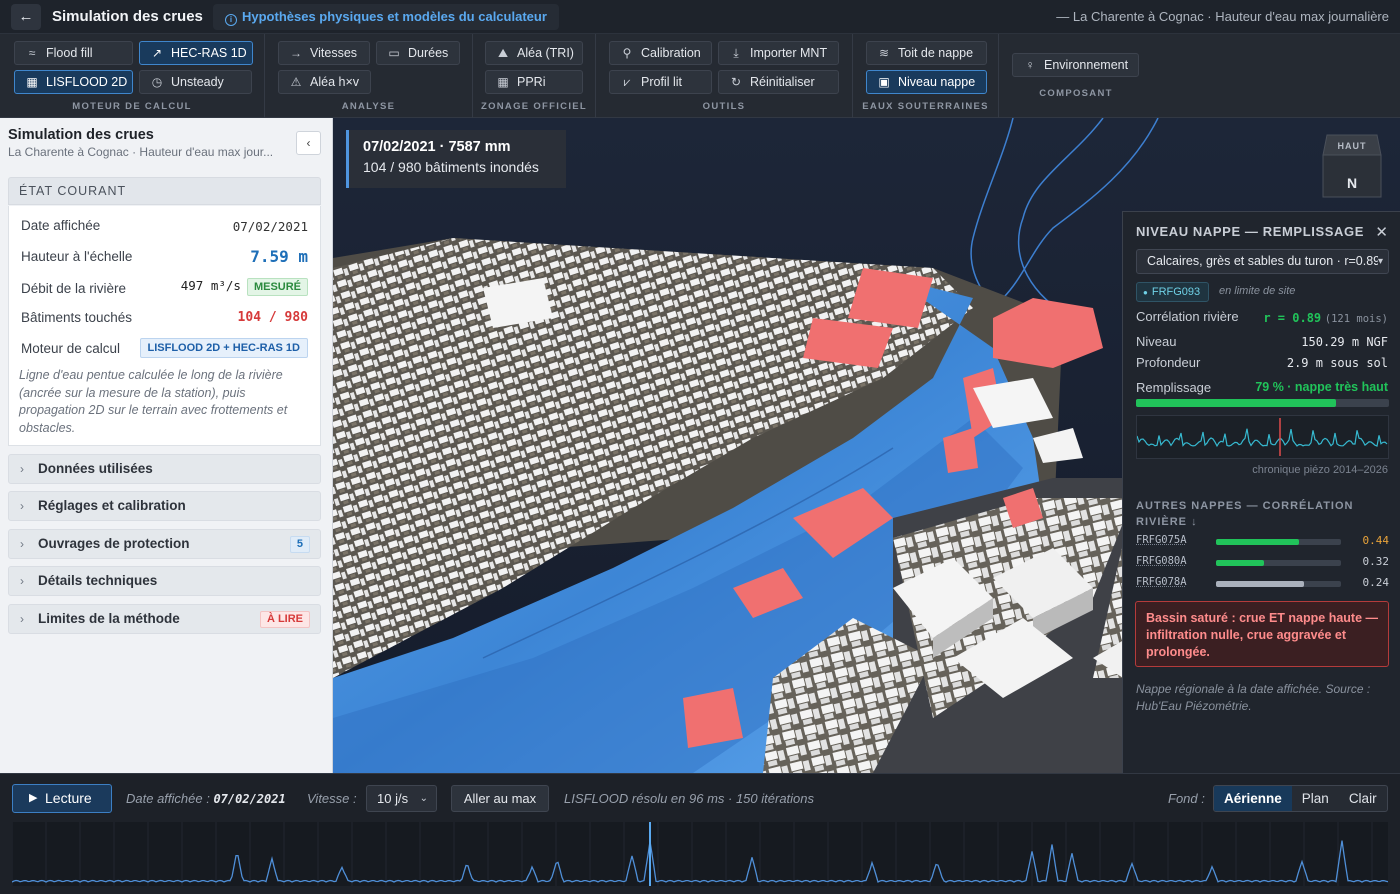 Image resolution: width=1400 pixels, height=894 pixels. Describe the element at coordinates (1315, 798) in the screenshot. I see `fond-plan-button: Plan` at that location.